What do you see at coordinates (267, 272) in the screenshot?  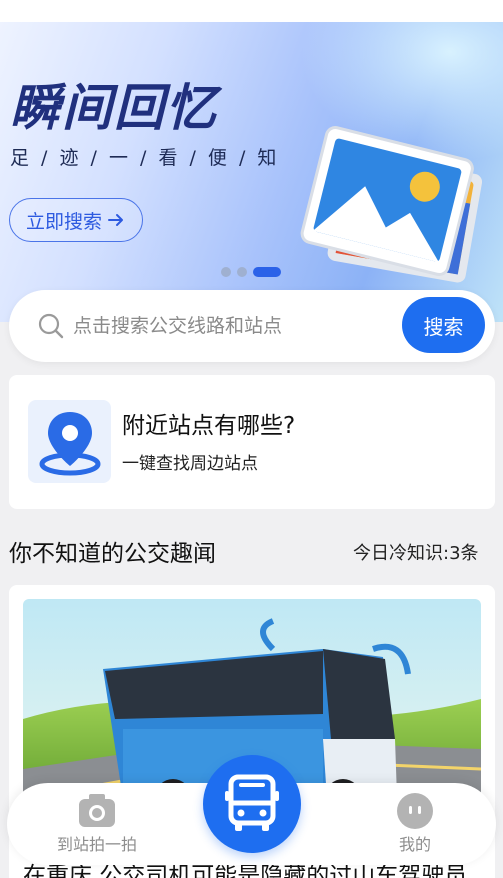 I see `carousel-dot-active` at bounding box center [267, 272].